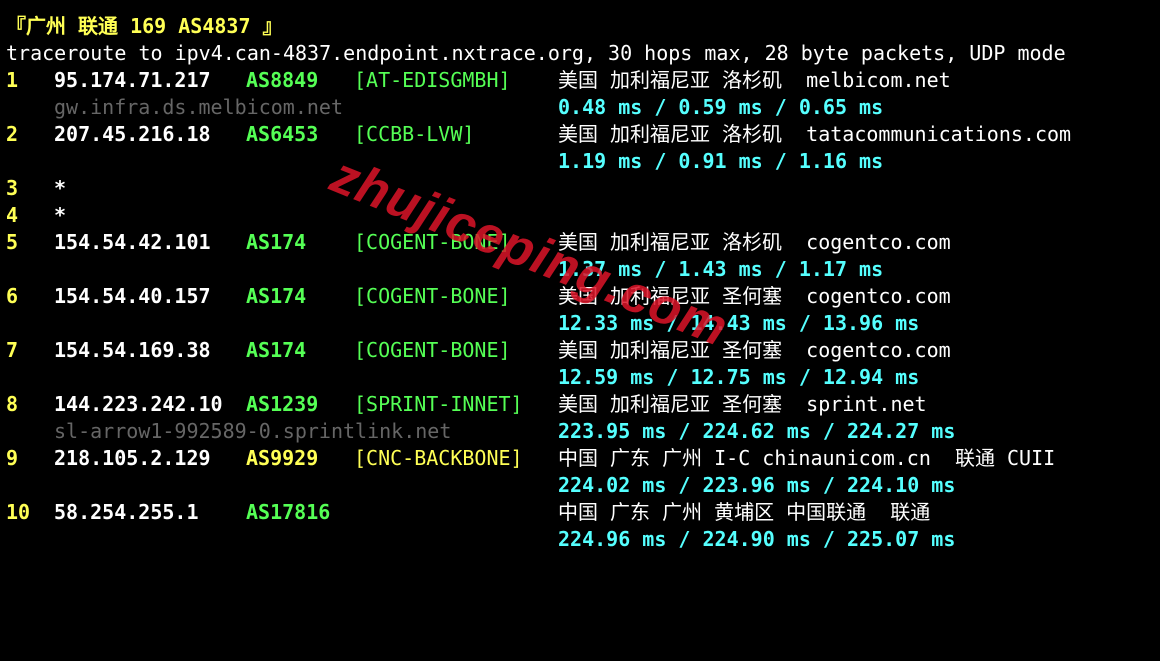 The width and height of the screenshot is (1160, 661). I want to click on hop-number: 5, so click(12, 242).